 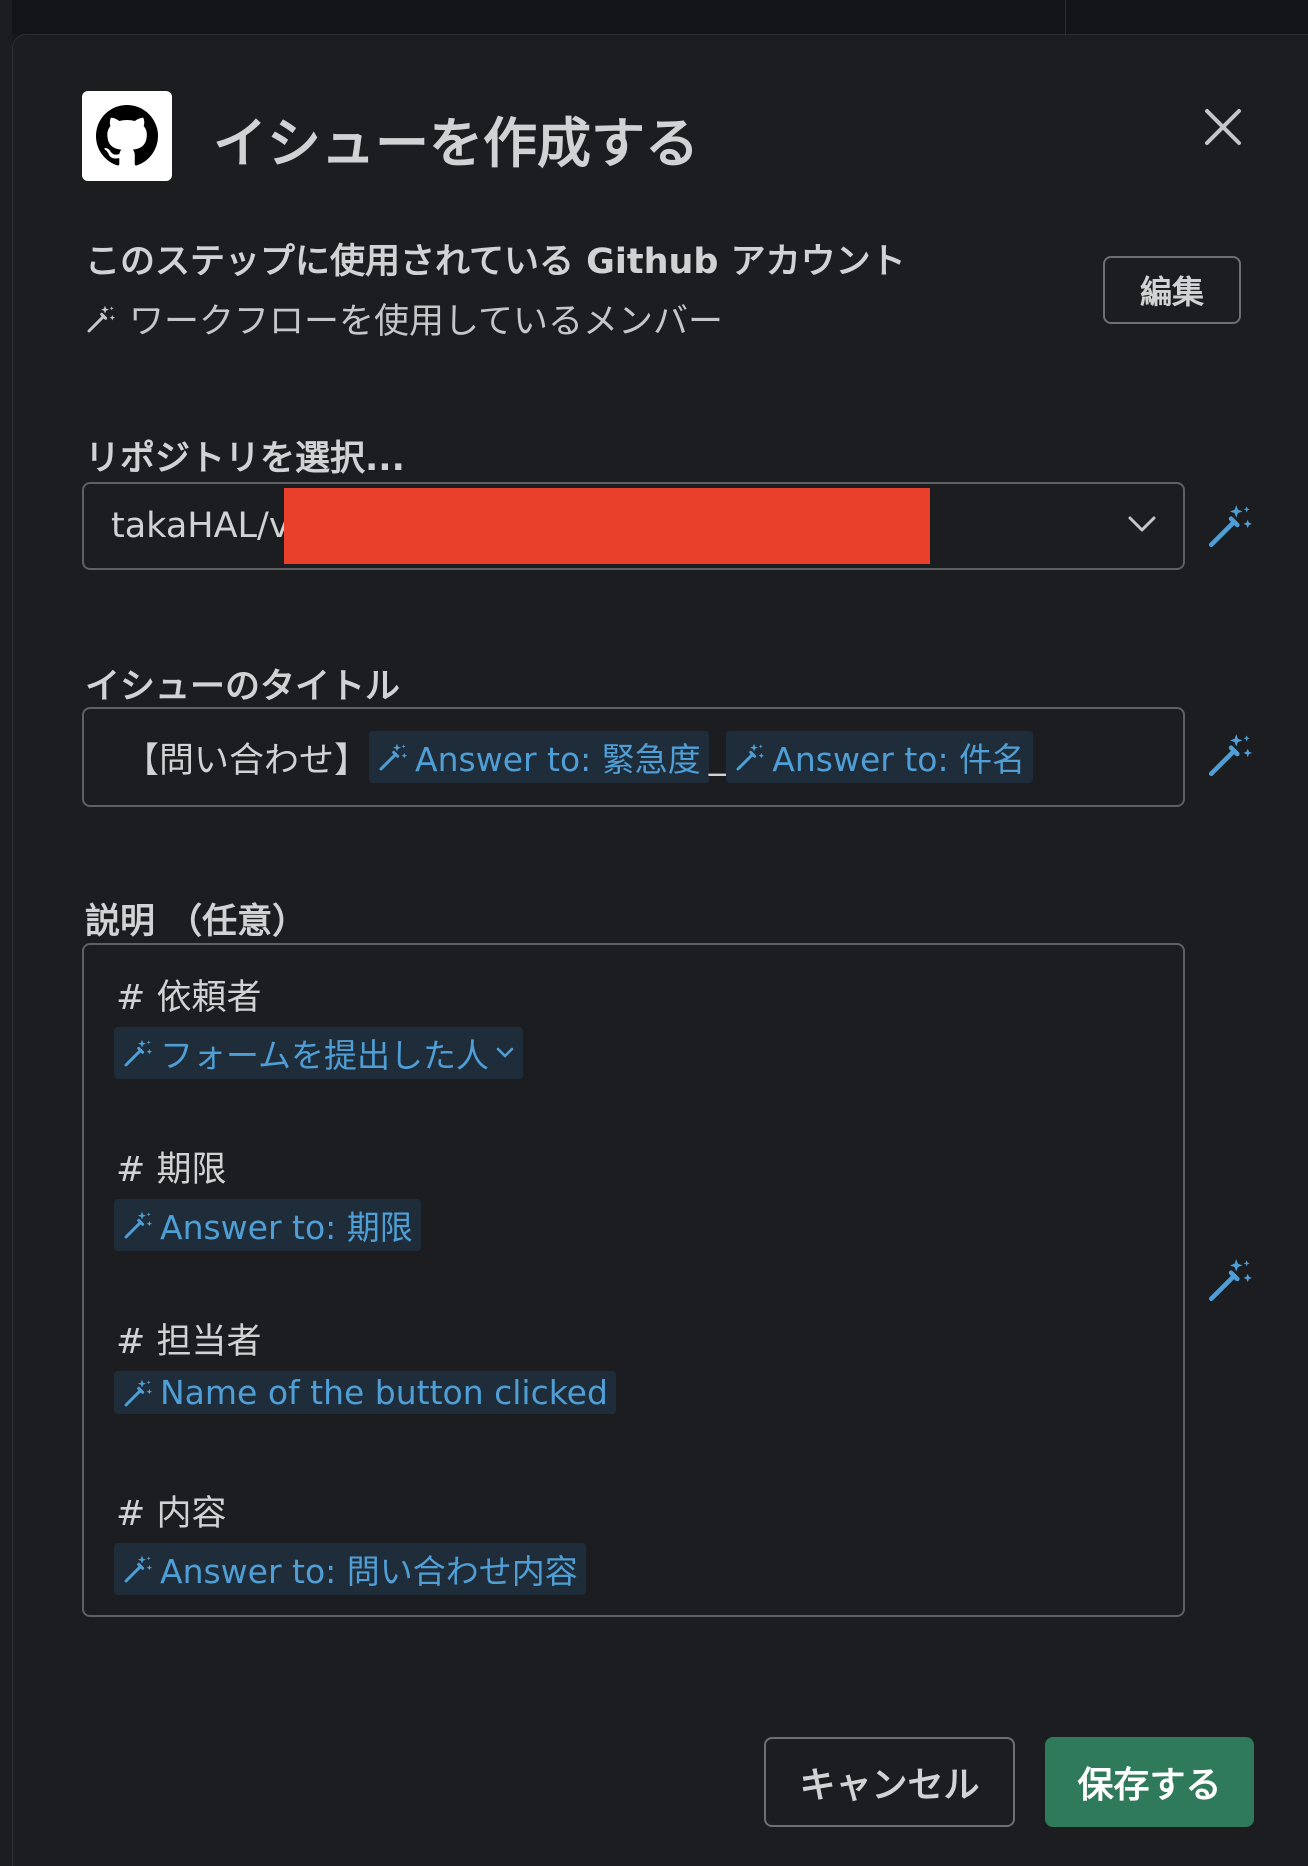 I want to click on cancel-button: キャンセル, so click(x=889, y=1782).